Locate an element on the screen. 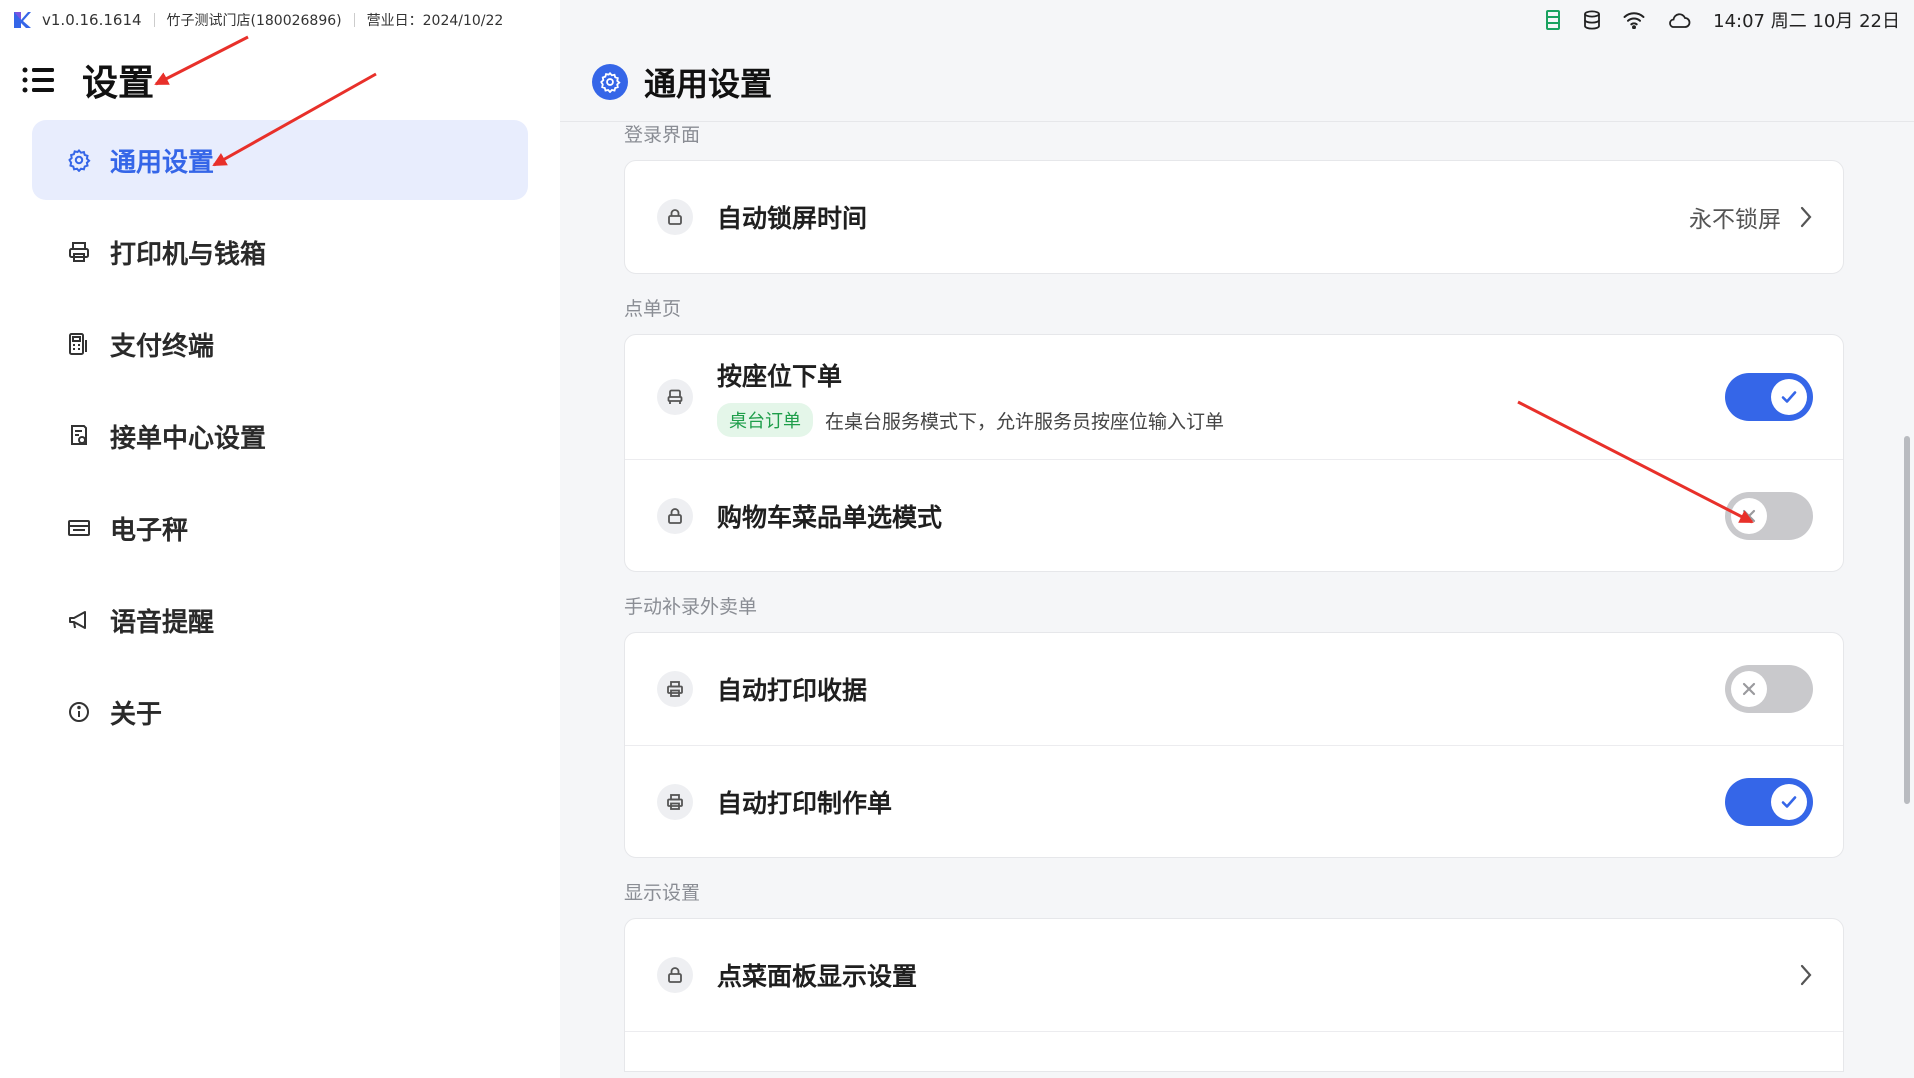 The image size is (1914, 1078). setting-text: 购物车菜品单选模式 is located at coordinates (1221, 516).